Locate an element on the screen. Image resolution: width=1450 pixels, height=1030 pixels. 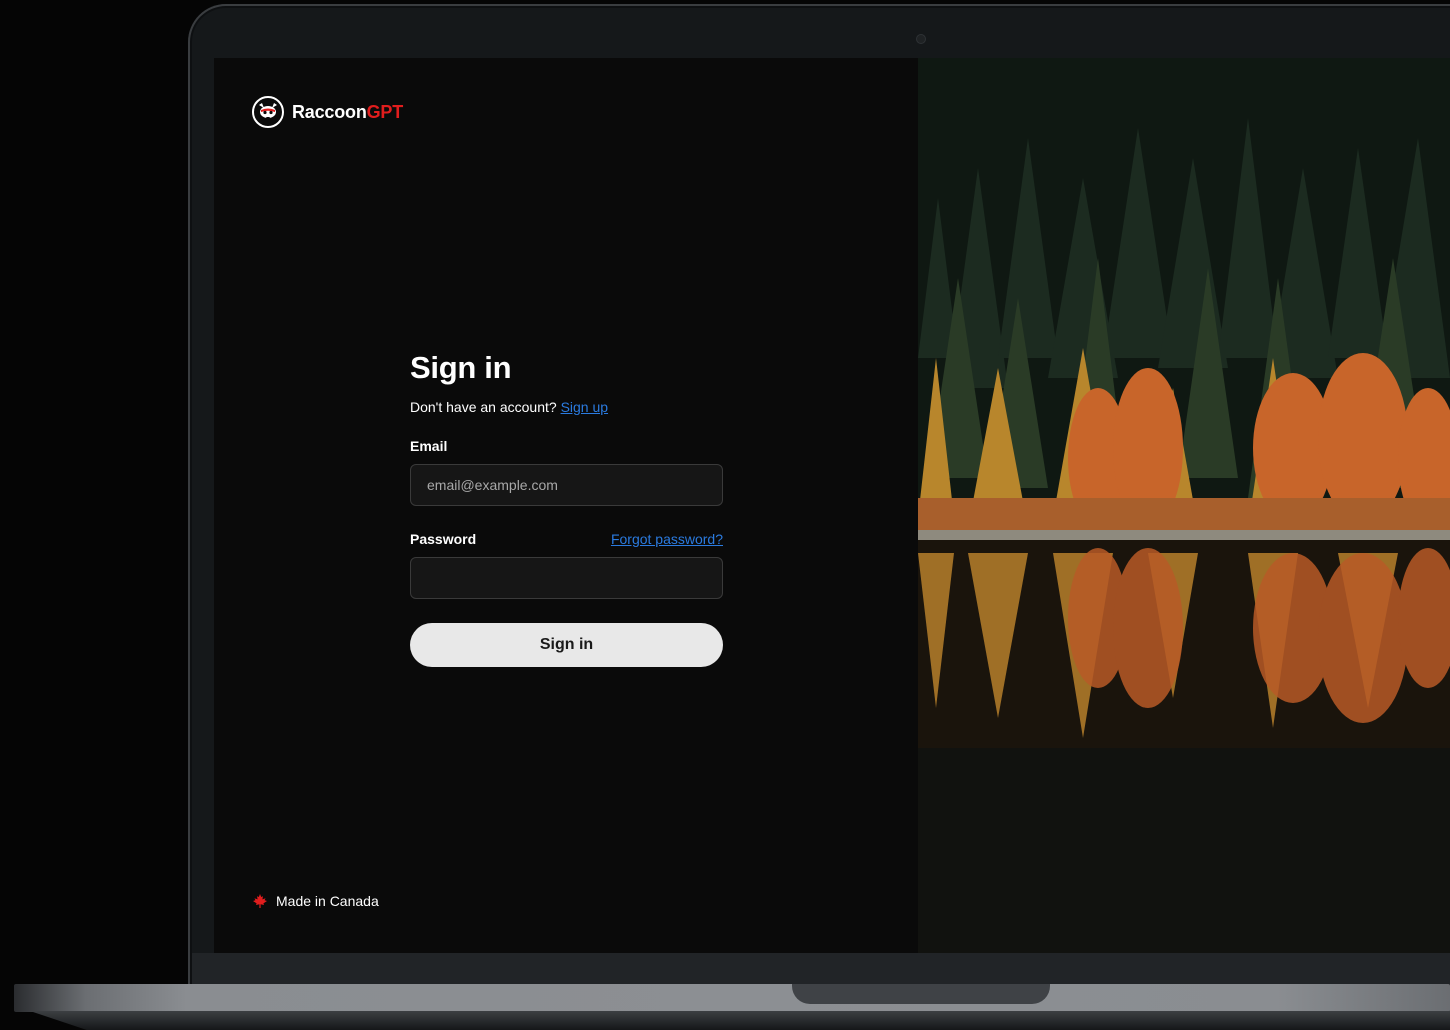
laptop-notch is located at coordinates (921, 994).